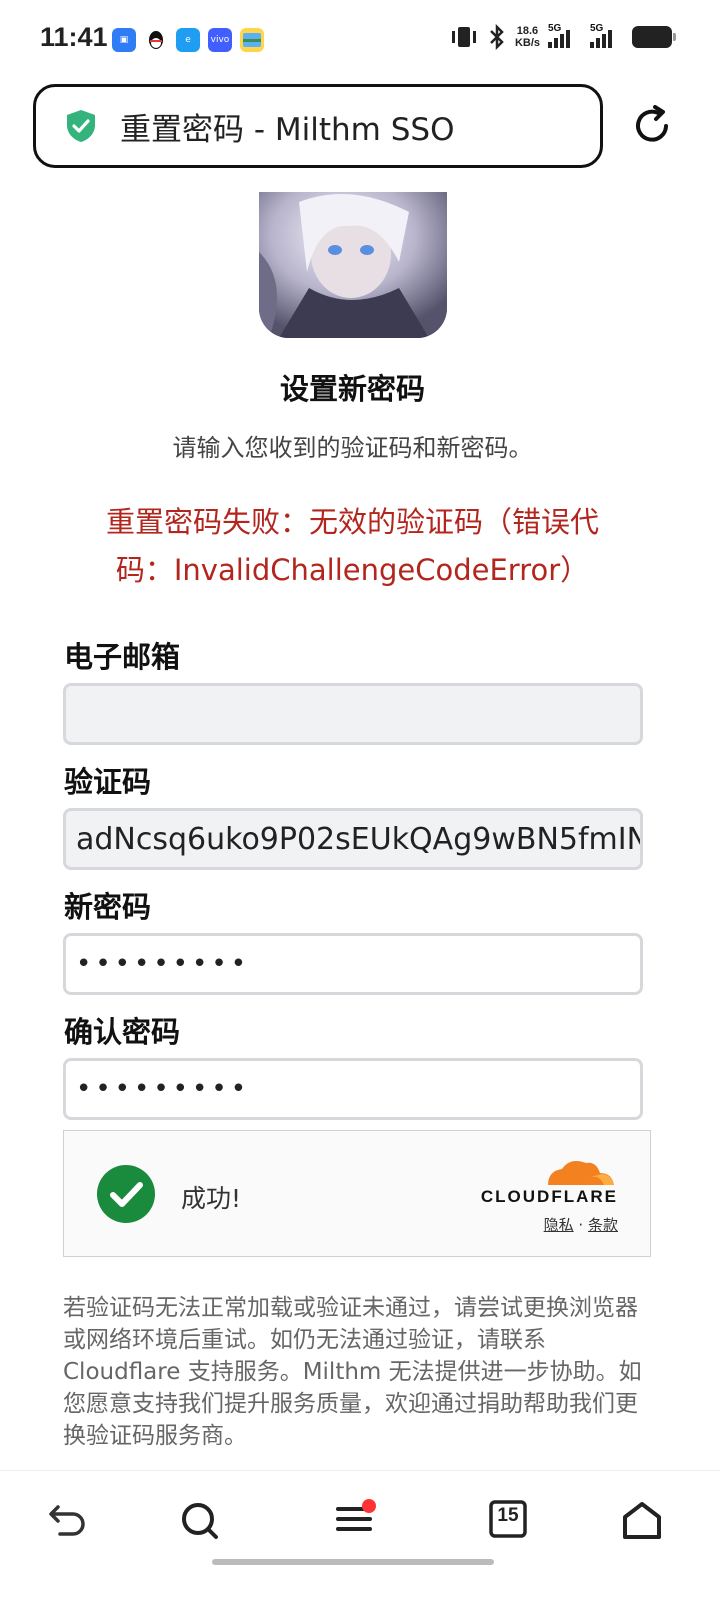 The image size is (720, 1600). I want to click on confirm-password-field: •••••••••, so click(353, 1089).